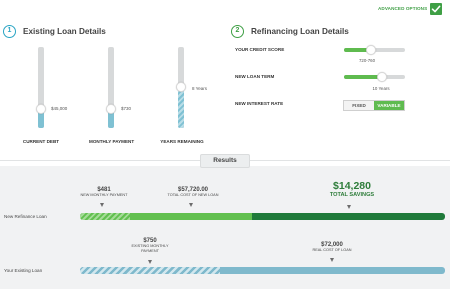  What do you see at coordinates (111, 87) in the screenshot?
I see `monthly-payment-track` at bounding box center [111, 87].